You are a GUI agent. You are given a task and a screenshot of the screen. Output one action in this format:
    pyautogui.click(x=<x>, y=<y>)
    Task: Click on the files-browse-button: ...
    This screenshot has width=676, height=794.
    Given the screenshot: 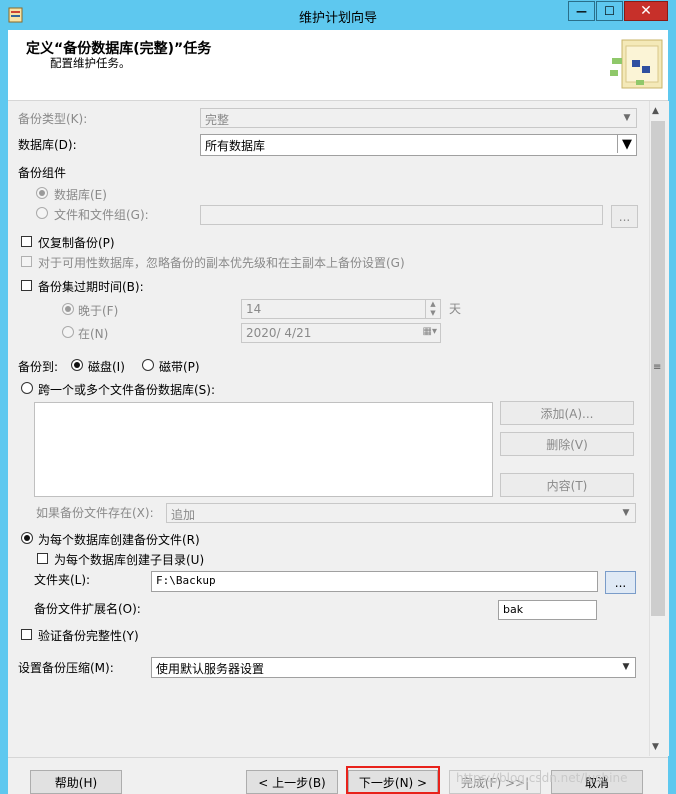 What is the action you would take?
    pyautogui.click(x=624, y=216)
    